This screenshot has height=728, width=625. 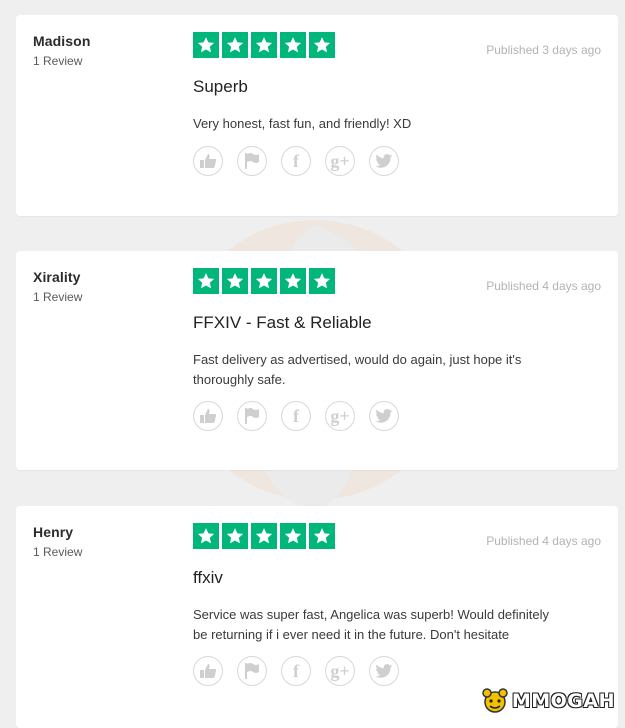 What do you see at coordinates (57, 541) in the screenshot?
I see `review-author: Henry 1 Review` at bounding box center [57, 541].